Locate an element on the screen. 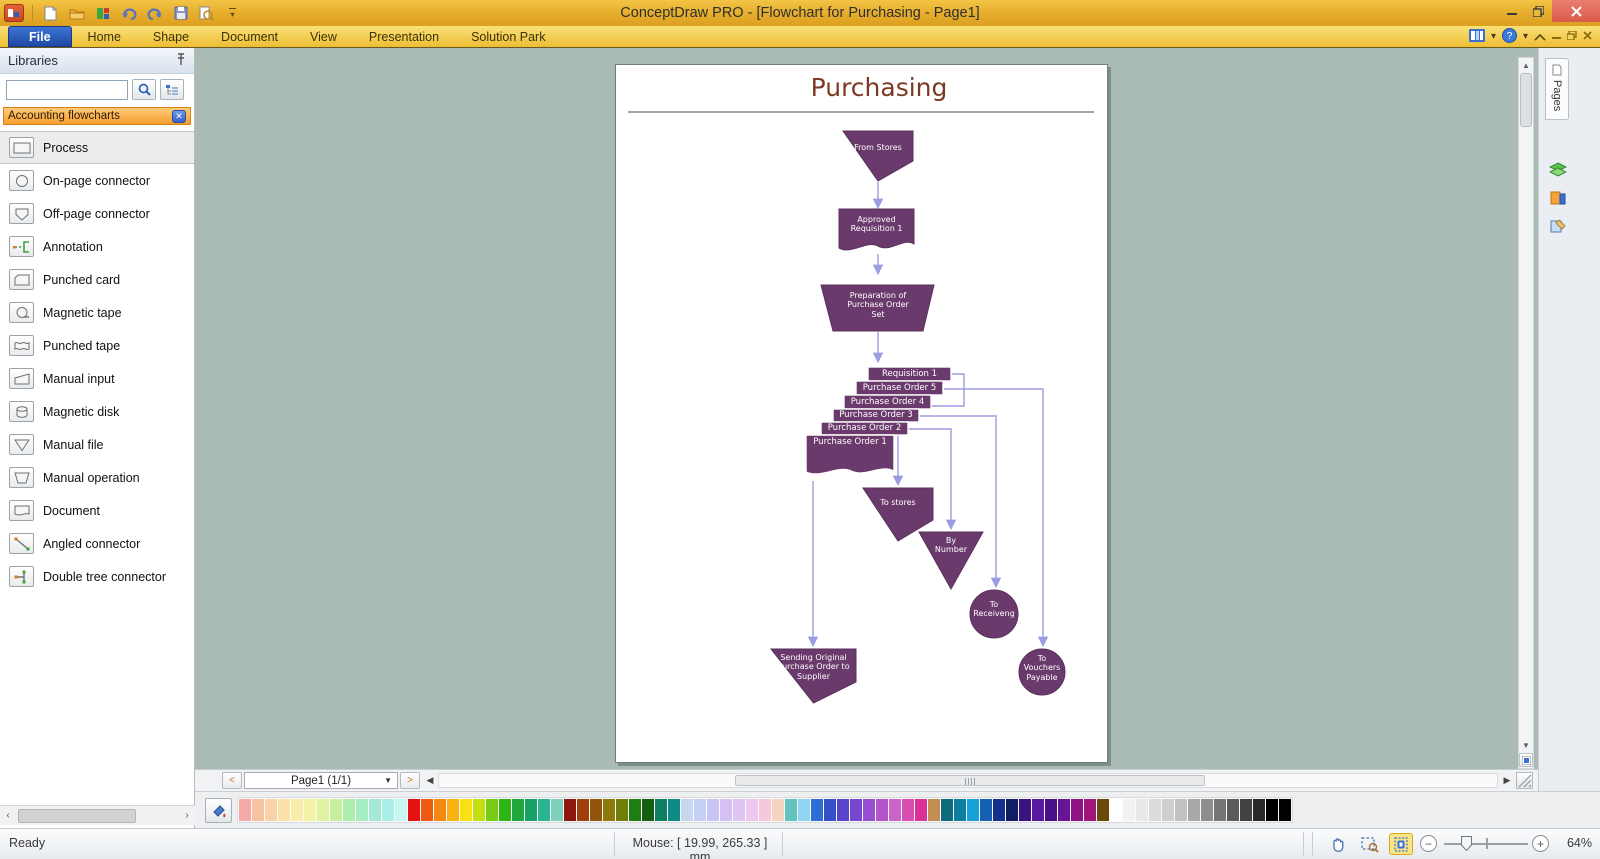 The image size is (1600, 859). page-dropdown-icon: ▼ is located at coordinates (388, 780).